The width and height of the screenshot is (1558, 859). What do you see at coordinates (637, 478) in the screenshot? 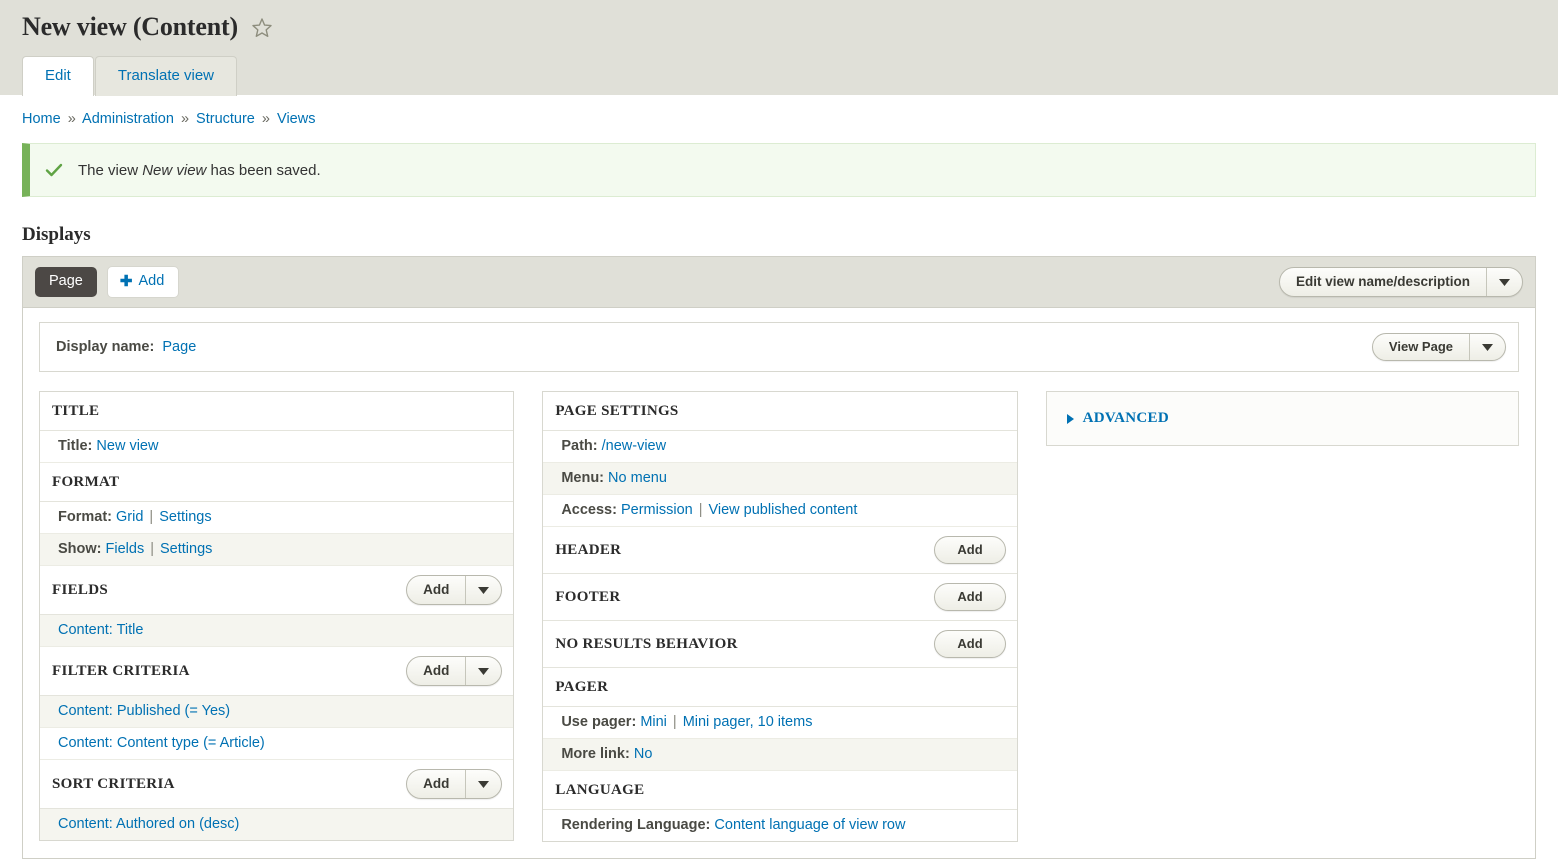
I see `row-link-no-menu: No menu` at bounding box center [637, 478].